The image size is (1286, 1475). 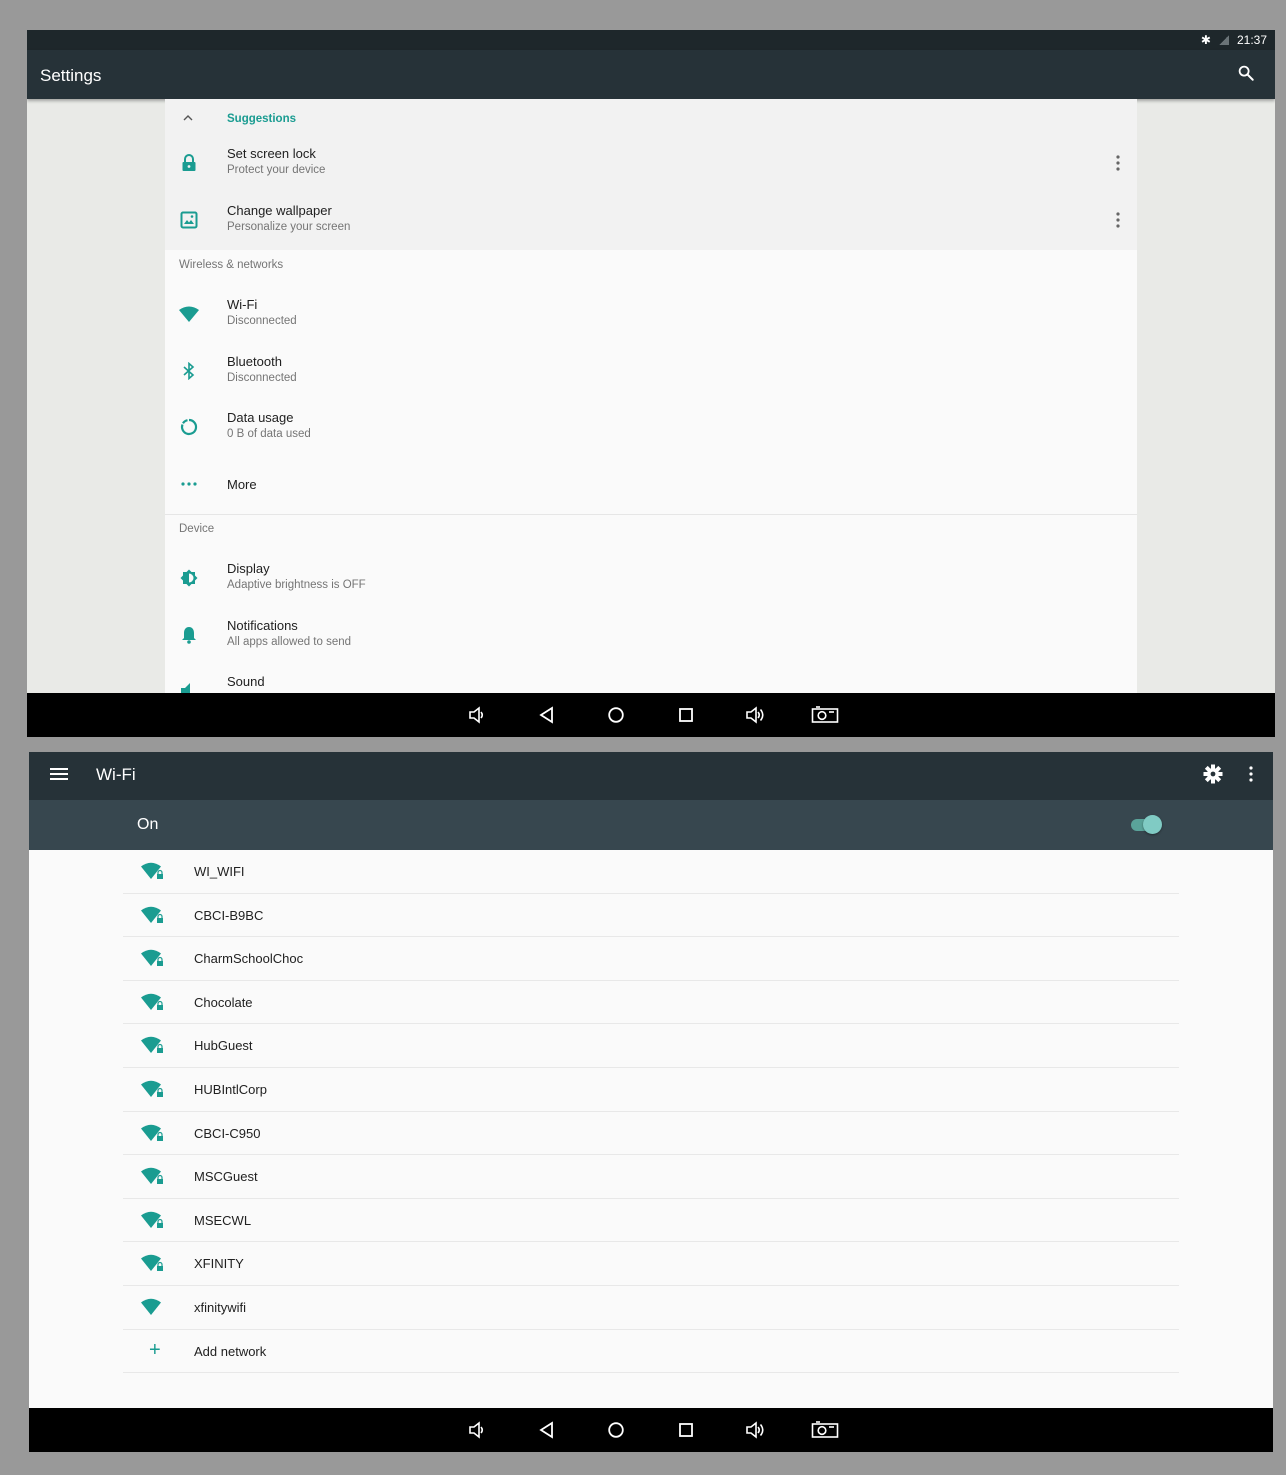 I want to click on wifi-network-item: HubGuest, so click(x=651, y=1046).